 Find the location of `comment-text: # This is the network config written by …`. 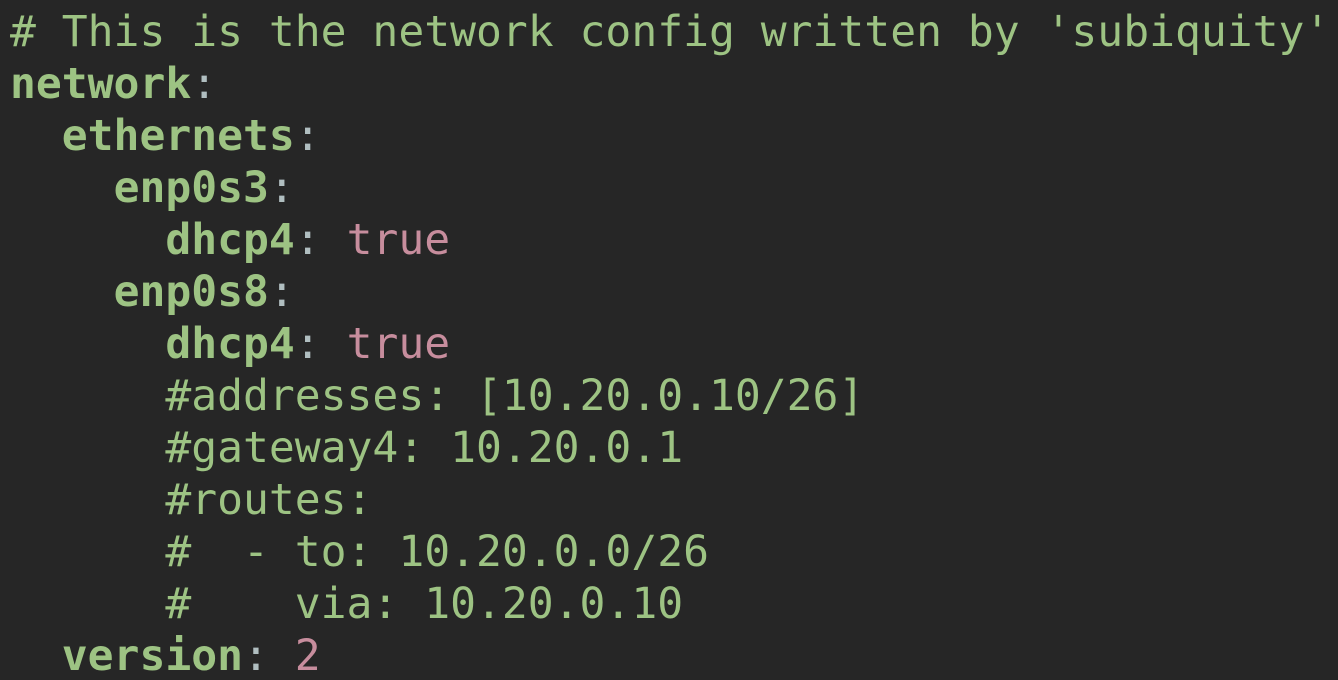

comment-text: # This is the network config written by … is located at coordinates (670, 32).